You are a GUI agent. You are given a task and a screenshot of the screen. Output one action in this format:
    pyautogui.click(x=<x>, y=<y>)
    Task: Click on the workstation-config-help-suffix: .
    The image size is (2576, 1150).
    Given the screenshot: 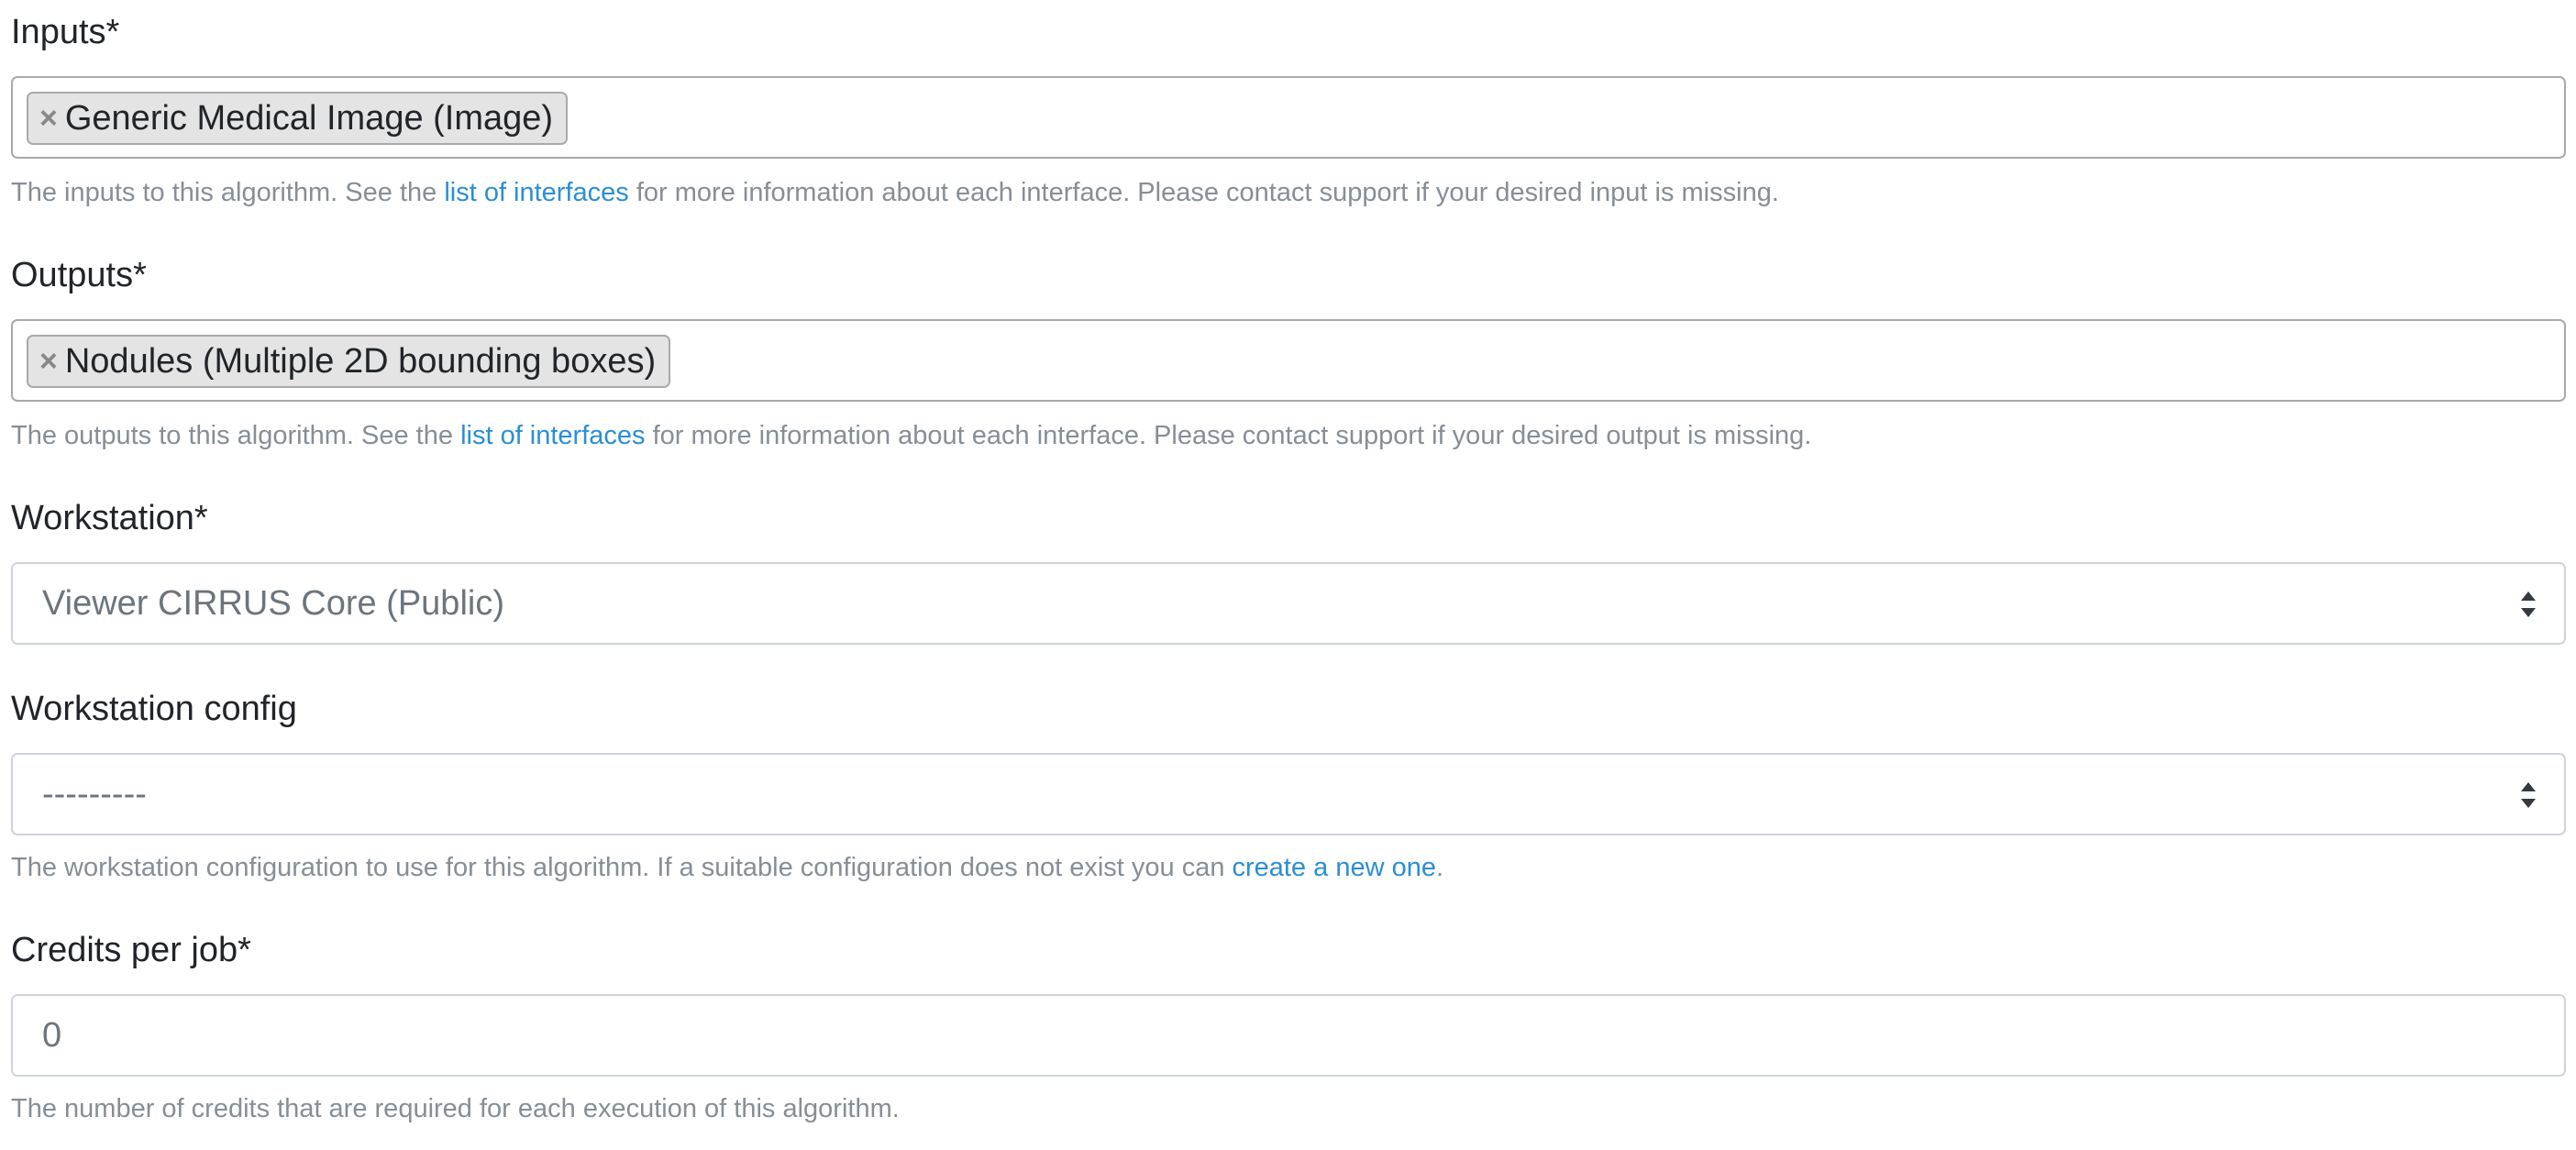 What is the action you would take?
    pyautogui.click(x=1440, y=867)
    